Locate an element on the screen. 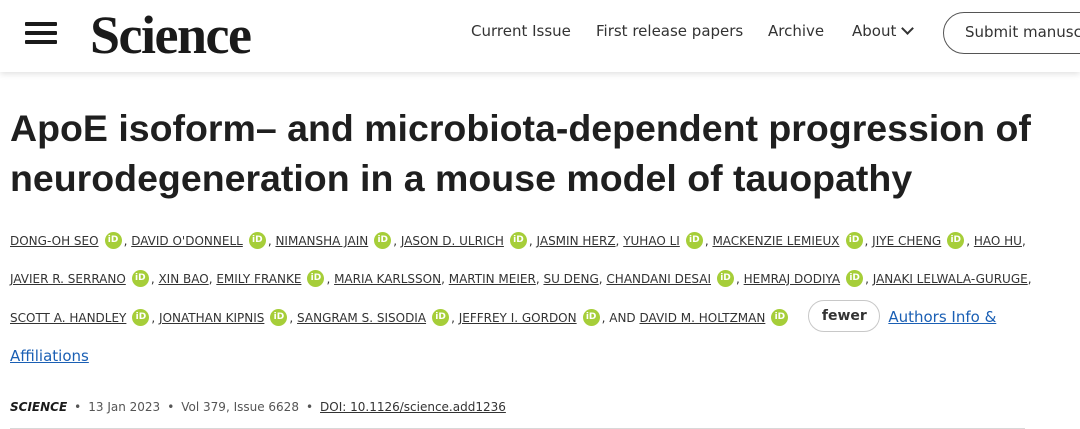  author-link: HAO HU is located at coordinates (998, 241).